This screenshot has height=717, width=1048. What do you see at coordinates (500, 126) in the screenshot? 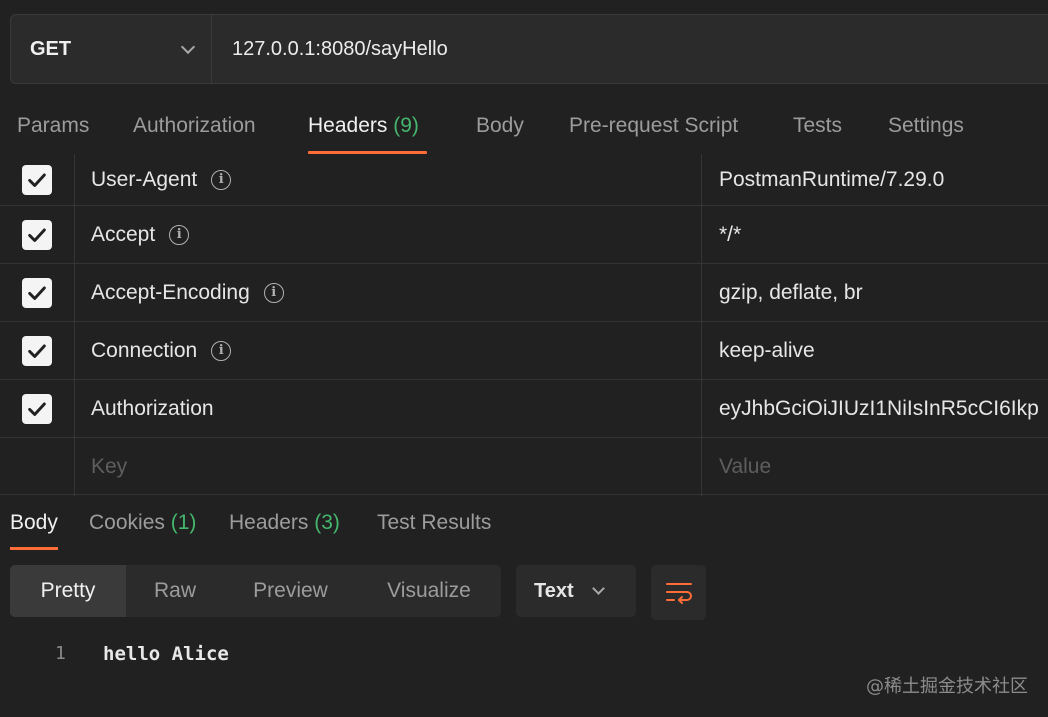
I see `tab-body: Body` at bounding box center [500, 126].